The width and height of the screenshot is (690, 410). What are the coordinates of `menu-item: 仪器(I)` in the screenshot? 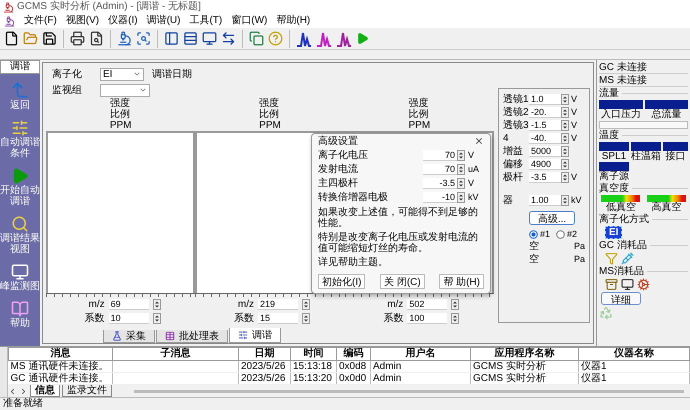 It's located at (123, 21).